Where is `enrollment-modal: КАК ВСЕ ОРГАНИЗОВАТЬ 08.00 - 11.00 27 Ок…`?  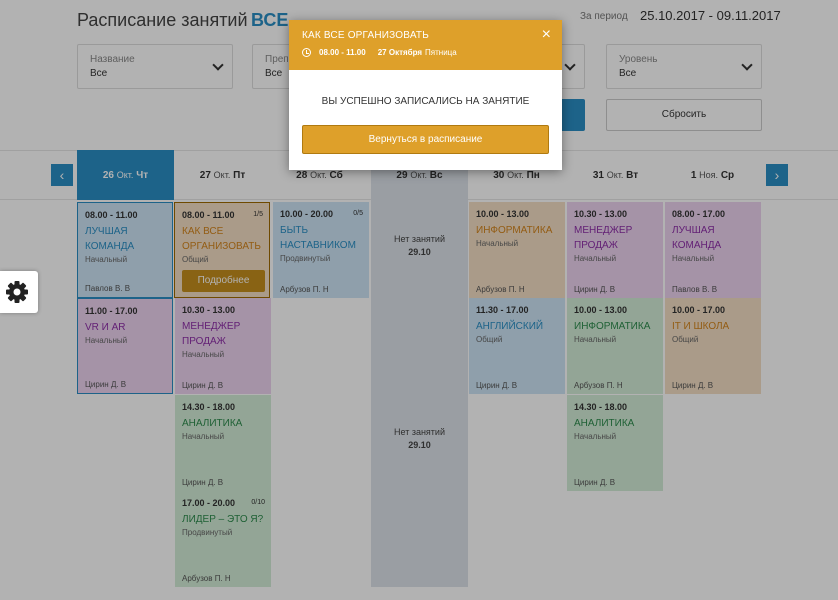 enrollment-modal: КАК ВСЕ ОРГАНИЗОВАТЬ 08.00 - 11.00 27 Ок… is located at coordinates (425, 95).